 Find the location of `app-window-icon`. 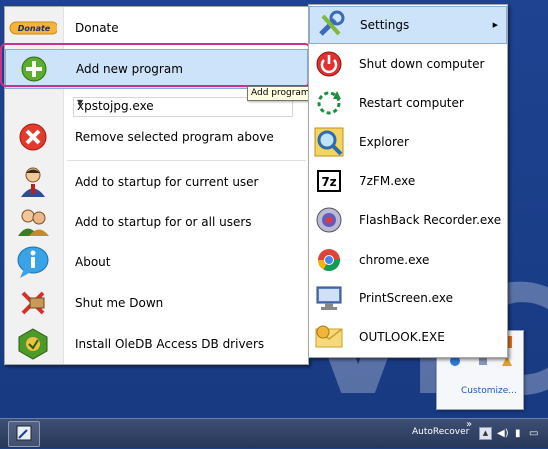

app-window-icon is located at coordinates (24, 433).